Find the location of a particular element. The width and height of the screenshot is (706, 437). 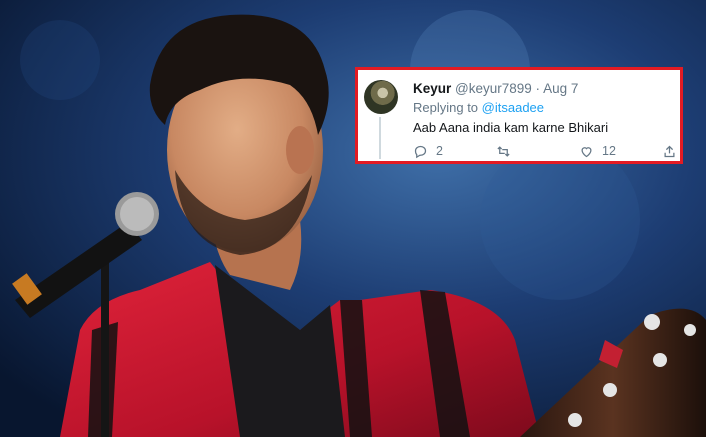

share-button is located at coordinates (669, 151).